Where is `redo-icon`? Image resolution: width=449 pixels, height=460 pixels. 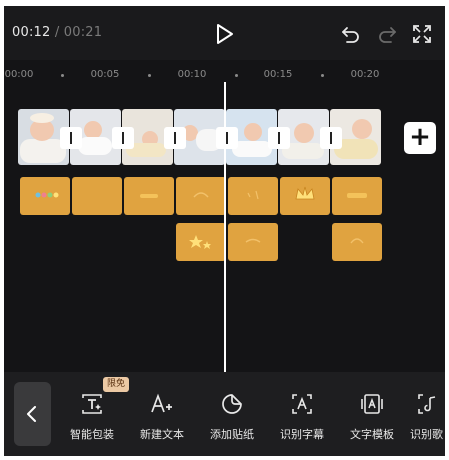
redo-icon is located at coordinates (387, 34).